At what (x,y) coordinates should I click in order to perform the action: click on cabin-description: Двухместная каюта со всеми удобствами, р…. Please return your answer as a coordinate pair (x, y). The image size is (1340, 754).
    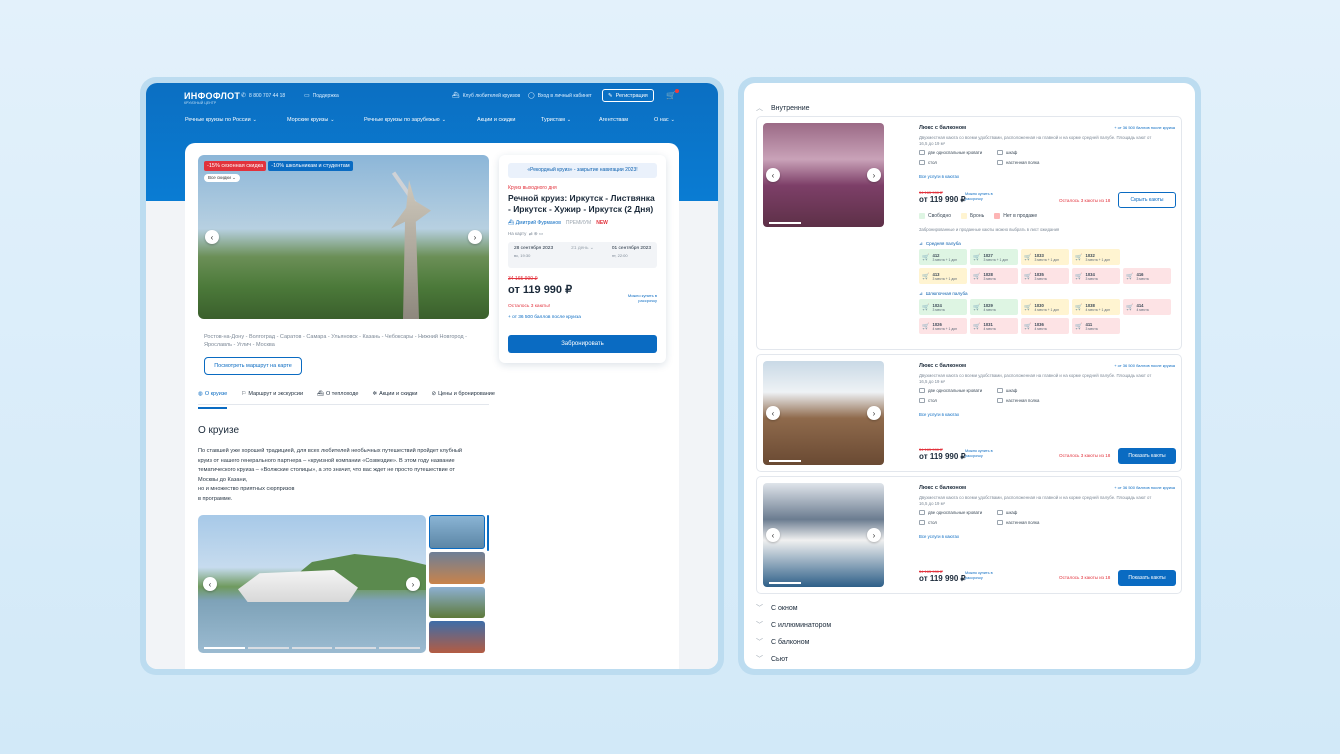
    Looking at the image, I should click on (1035, 378).